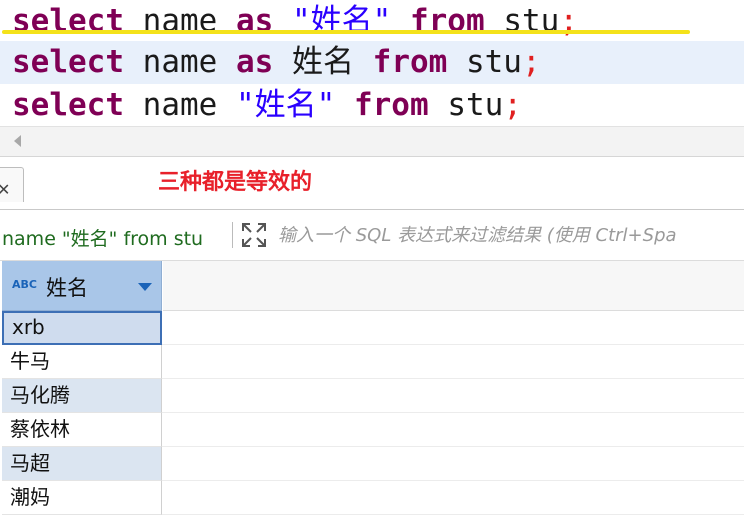  I want to click on query-text-label: name "姓名" from stu, so click(103, 239).